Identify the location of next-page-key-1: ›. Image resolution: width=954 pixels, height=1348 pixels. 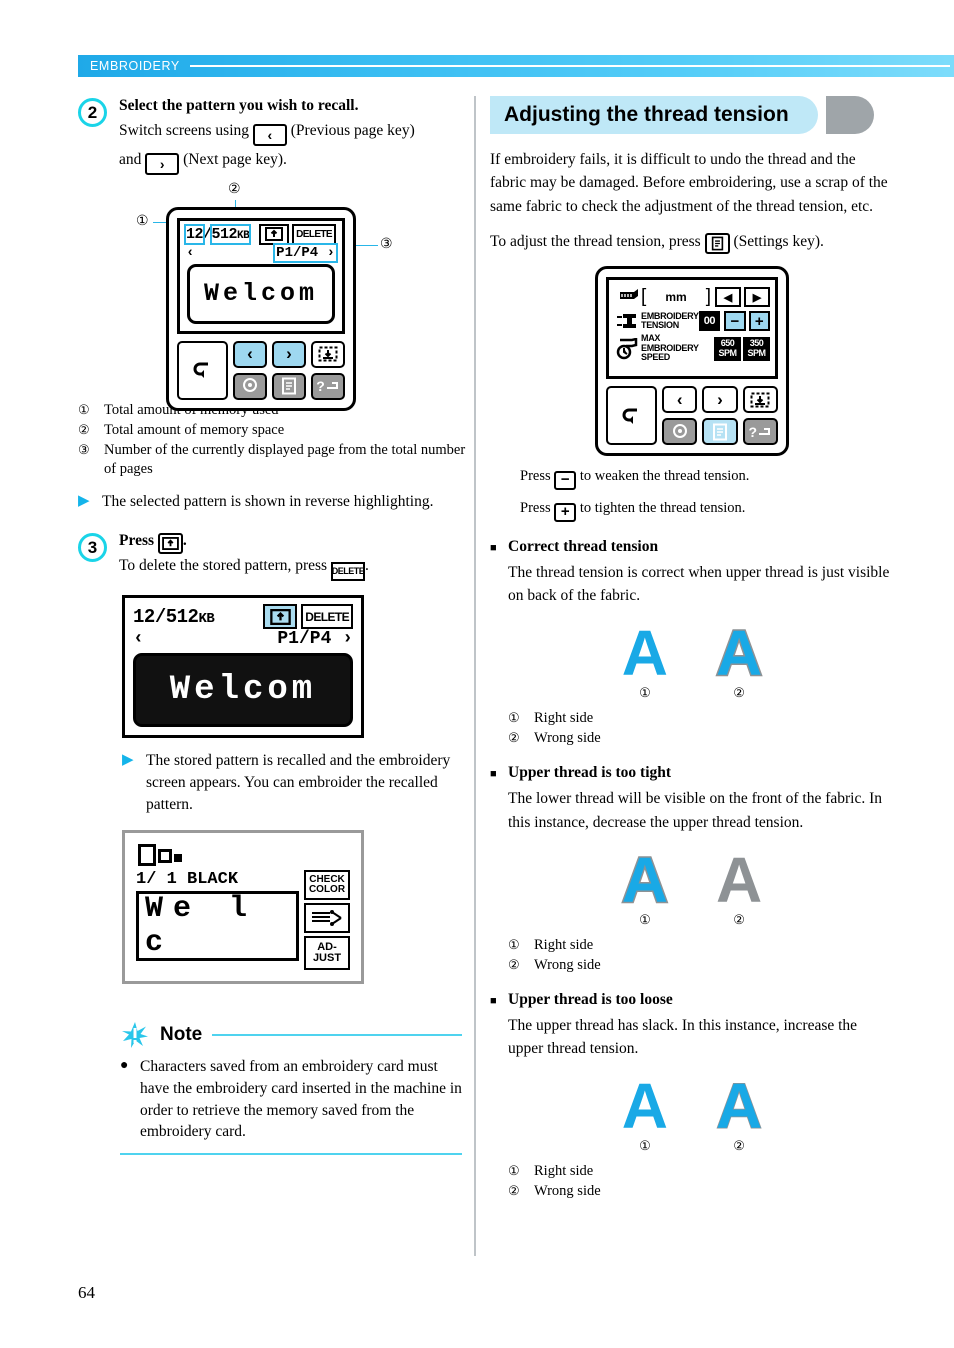
(289, 354).